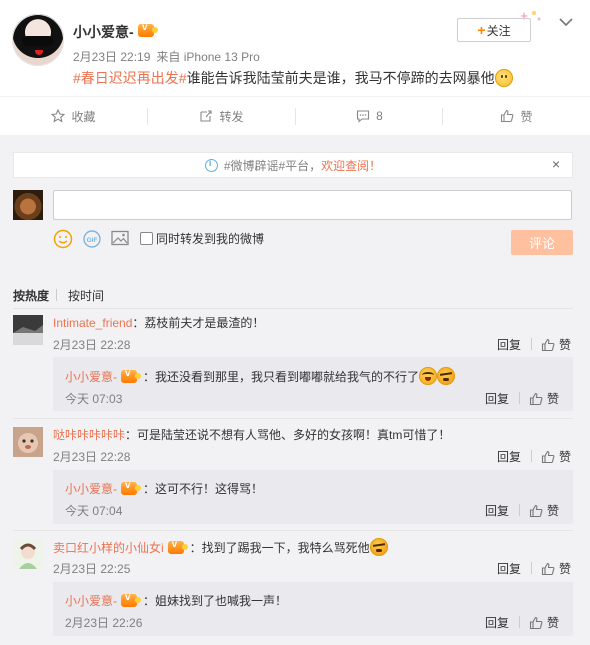 The width and height of the screenshot is (590, 645). I want to click on comment-input, so click(312, 205).